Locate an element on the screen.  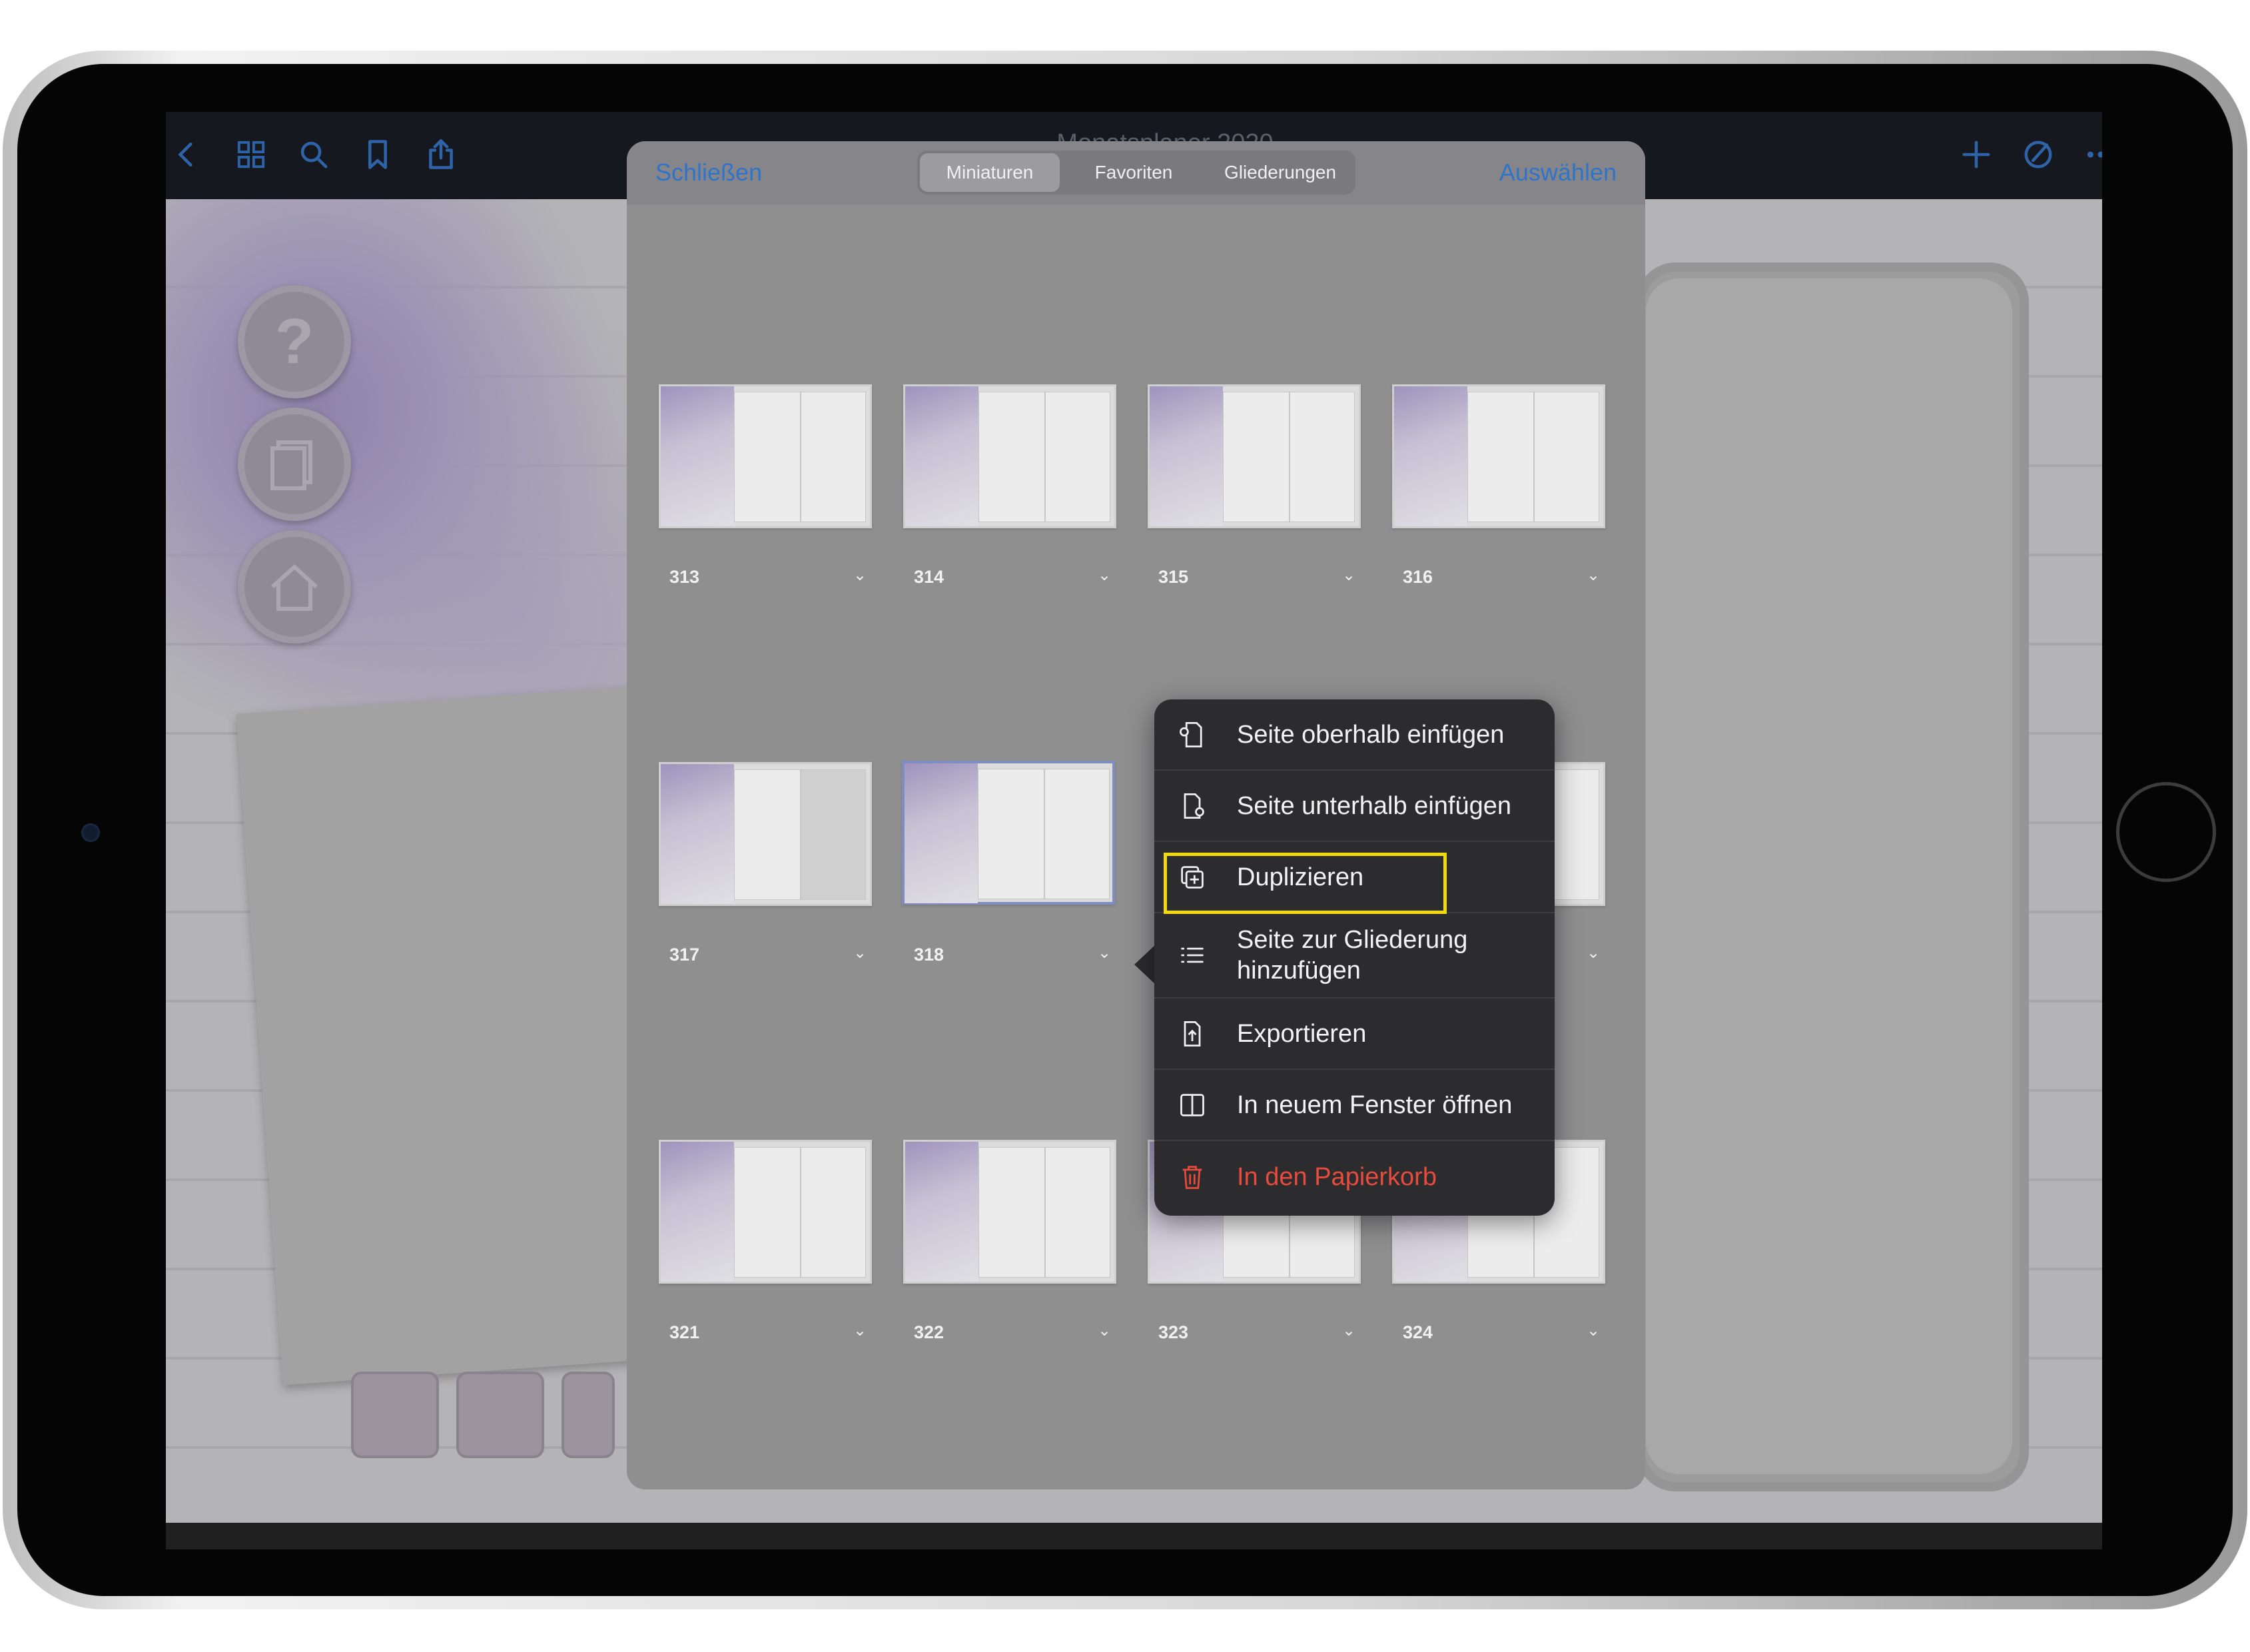
page-number: 322 is located at coordinates (929, 1332).